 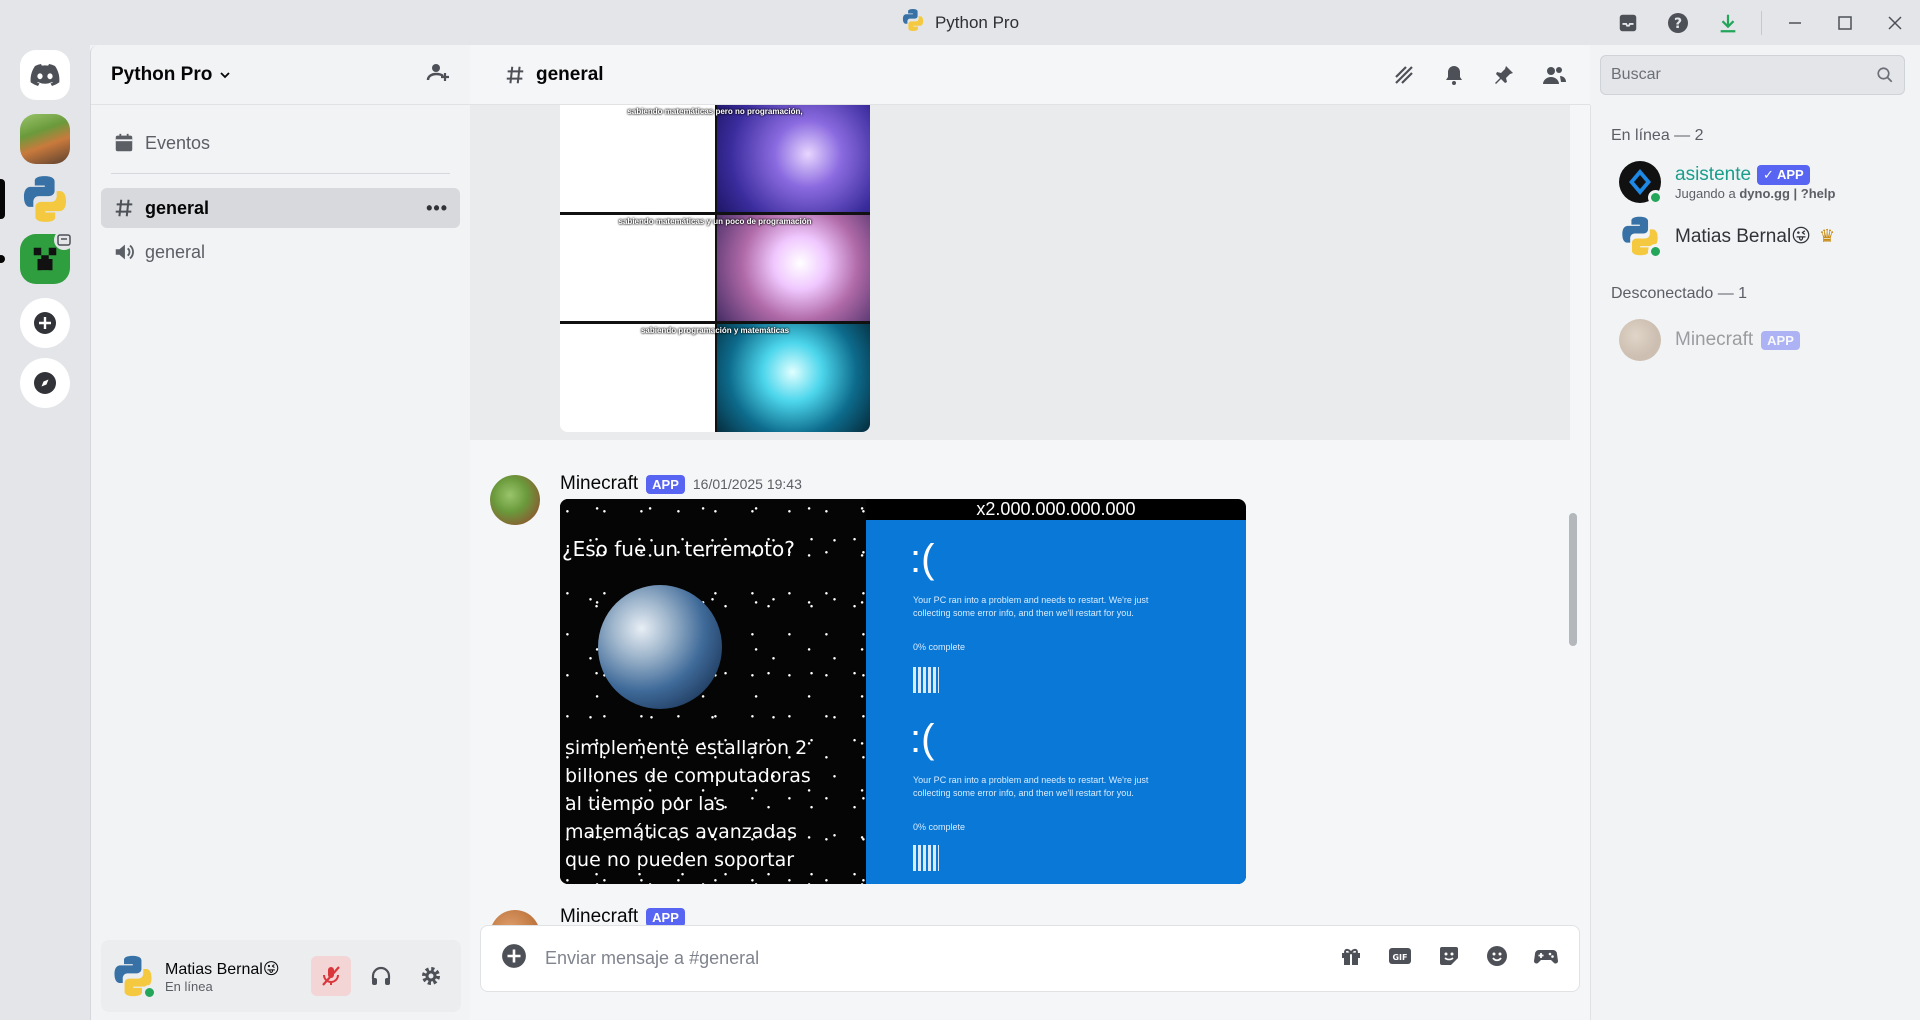 I want to click on crown-icon: ♛, so click(x=1827, y=235).